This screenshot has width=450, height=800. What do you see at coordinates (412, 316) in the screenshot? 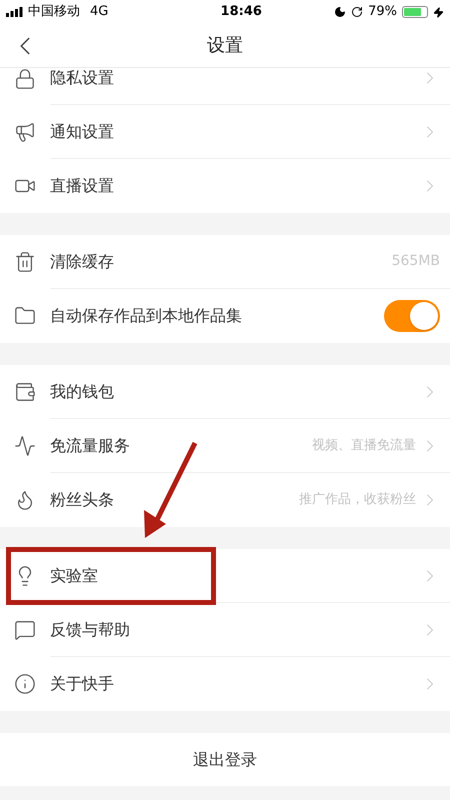
I see `toggle-switch` at bounding box center [412, 316].